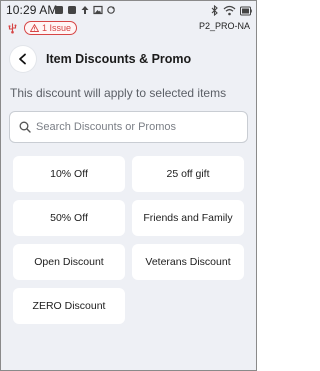 The height and width of the screenshot is (371, 320). What do you see at coordinates (12, 28) in the screenshot?
I see `usb-icon` at bounding box center [12, 28].